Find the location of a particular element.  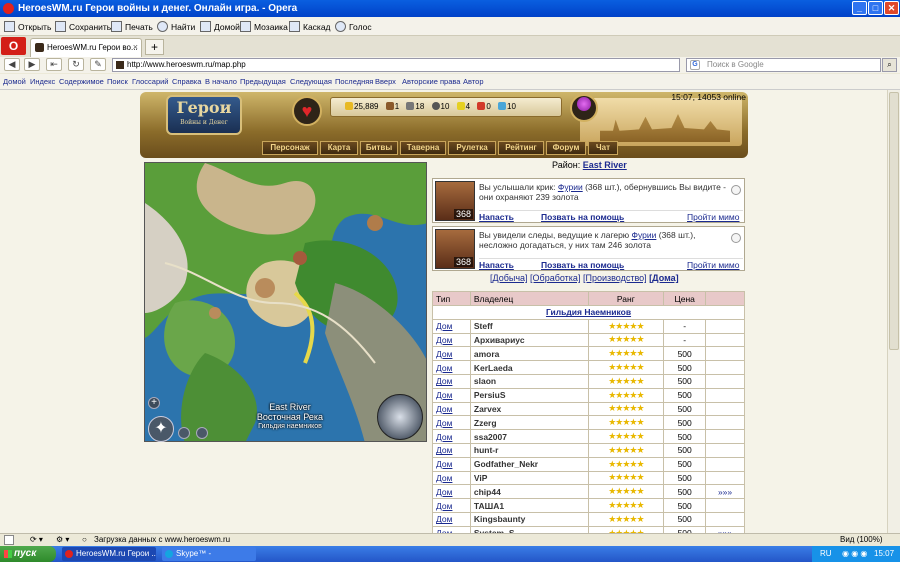

compass-icon: ✦ is located at coordinates (161, 429).